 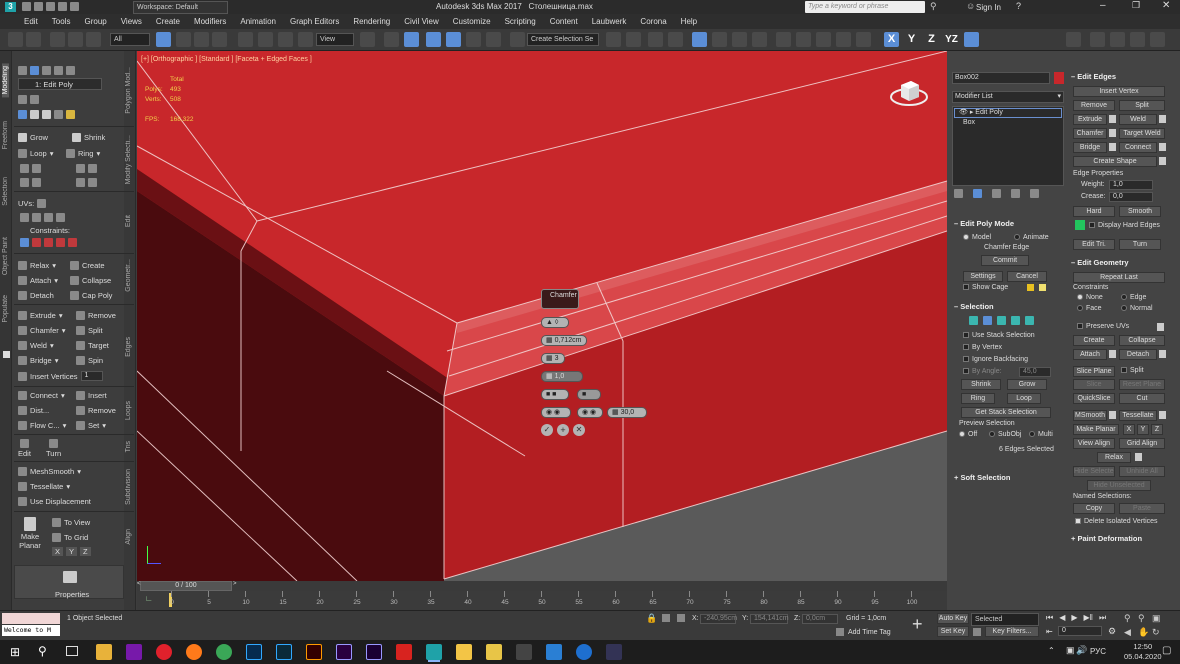 I want to click on chrome-icon, so click(x=224, y=652).